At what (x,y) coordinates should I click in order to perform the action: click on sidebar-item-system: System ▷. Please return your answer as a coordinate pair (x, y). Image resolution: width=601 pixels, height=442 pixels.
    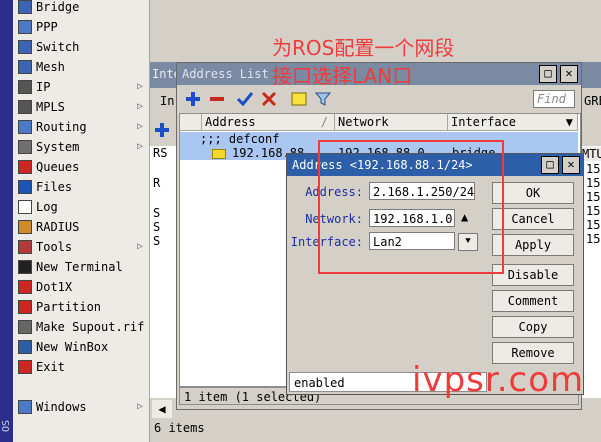
    Looking at the image, I should click on (81, 147).